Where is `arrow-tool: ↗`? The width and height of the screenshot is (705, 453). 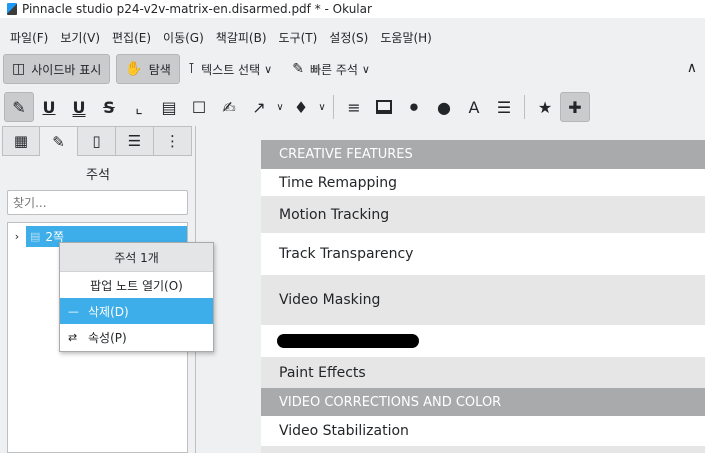
arrow-tool: ↗ is located at coordinates (259, 107).